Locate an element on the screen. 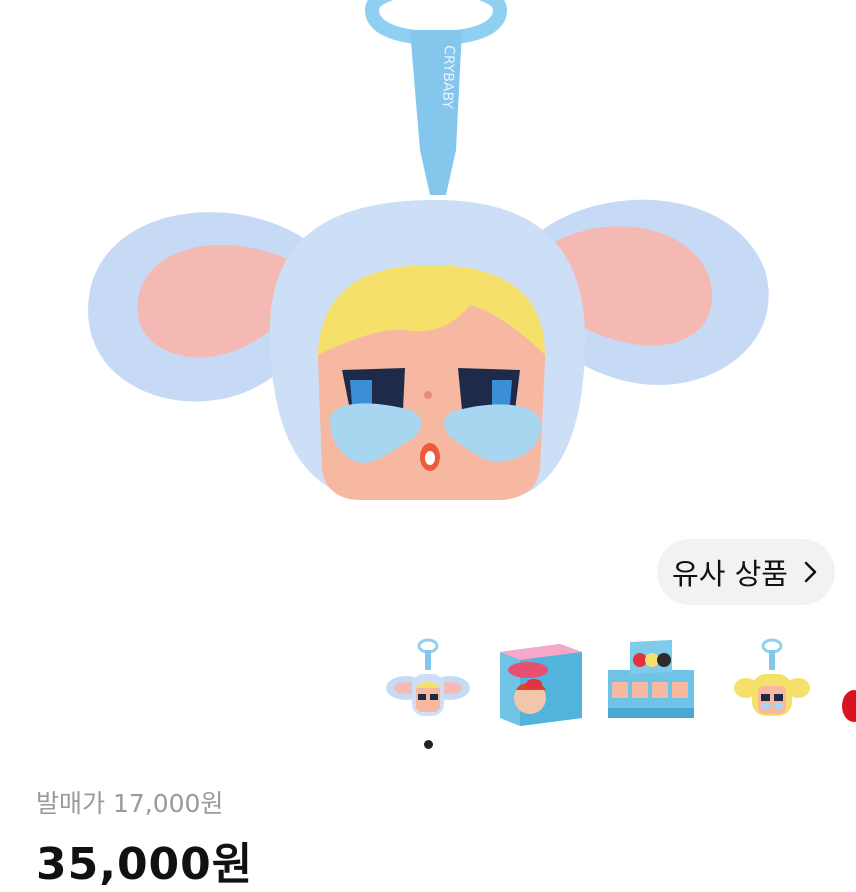  doll-face is located at coordinates (431, 382).